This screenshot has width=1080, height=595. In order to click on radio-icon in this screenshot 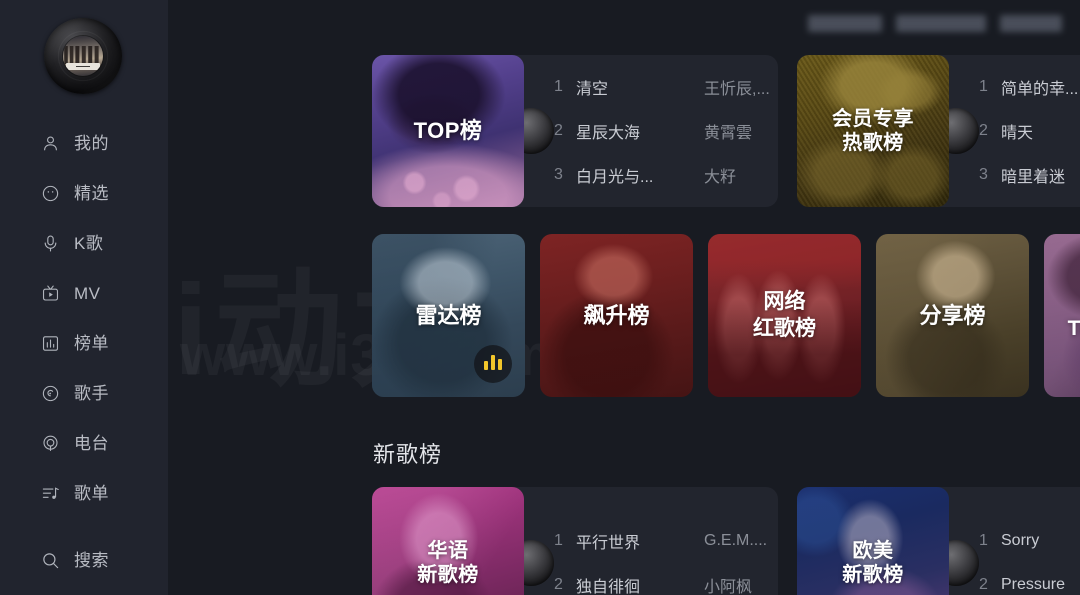, I will do `click(50, 443)`.